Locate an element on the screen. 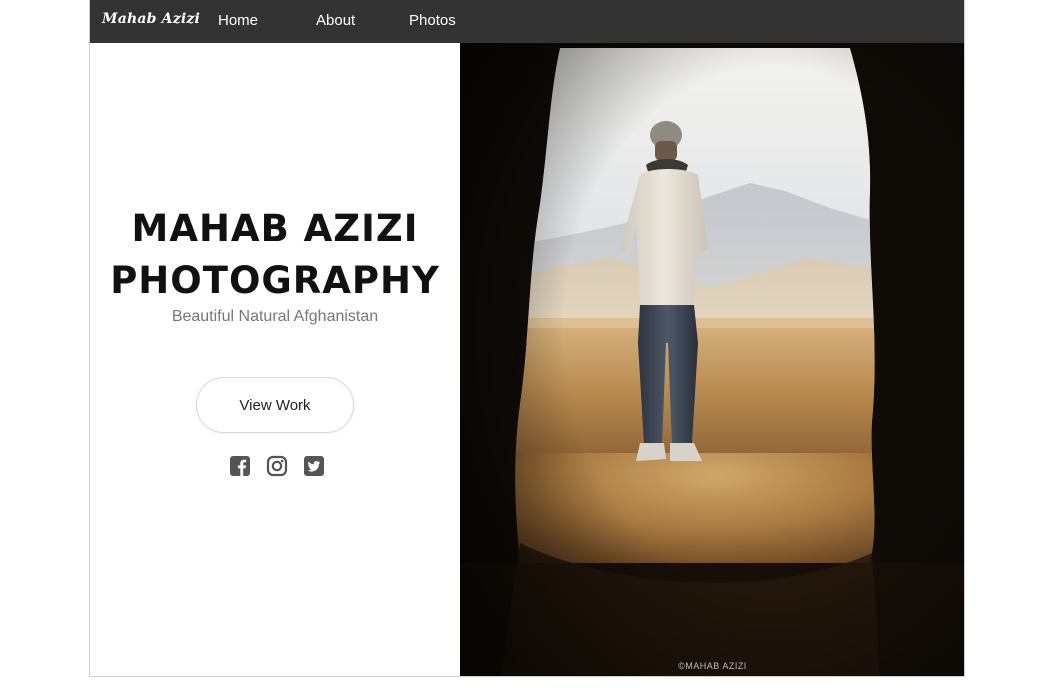 This screenshot has width=1050, height=700. instagram-icon is located at coordinates (277, 466).